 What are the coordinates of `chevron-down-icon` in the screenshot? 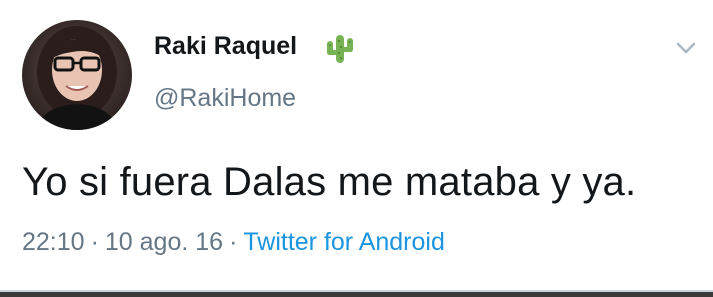 It's located at (686, 48).